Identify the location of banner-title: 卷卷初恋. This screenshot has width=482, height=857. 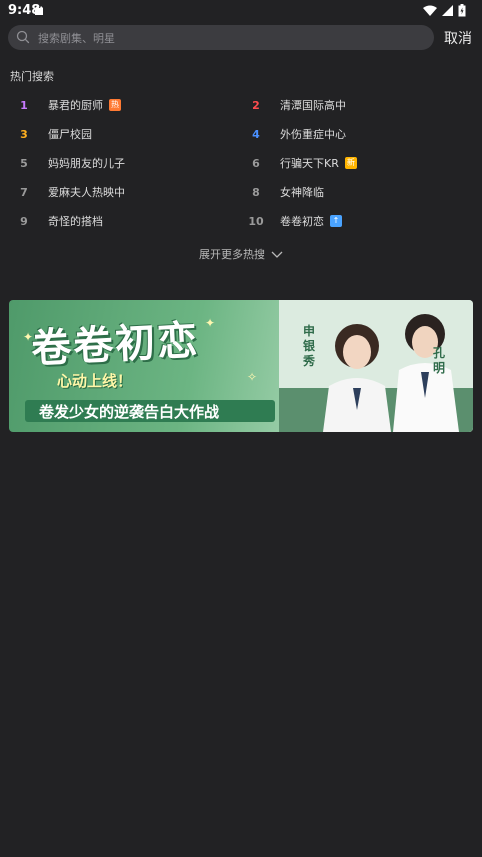
(115, 344).